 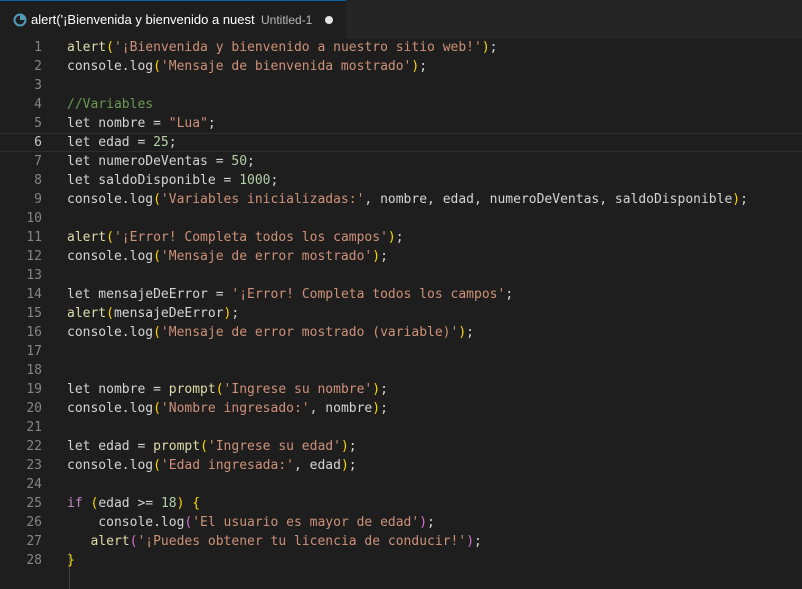 I want to click on line-number: 21, so click(x=34, y=427).